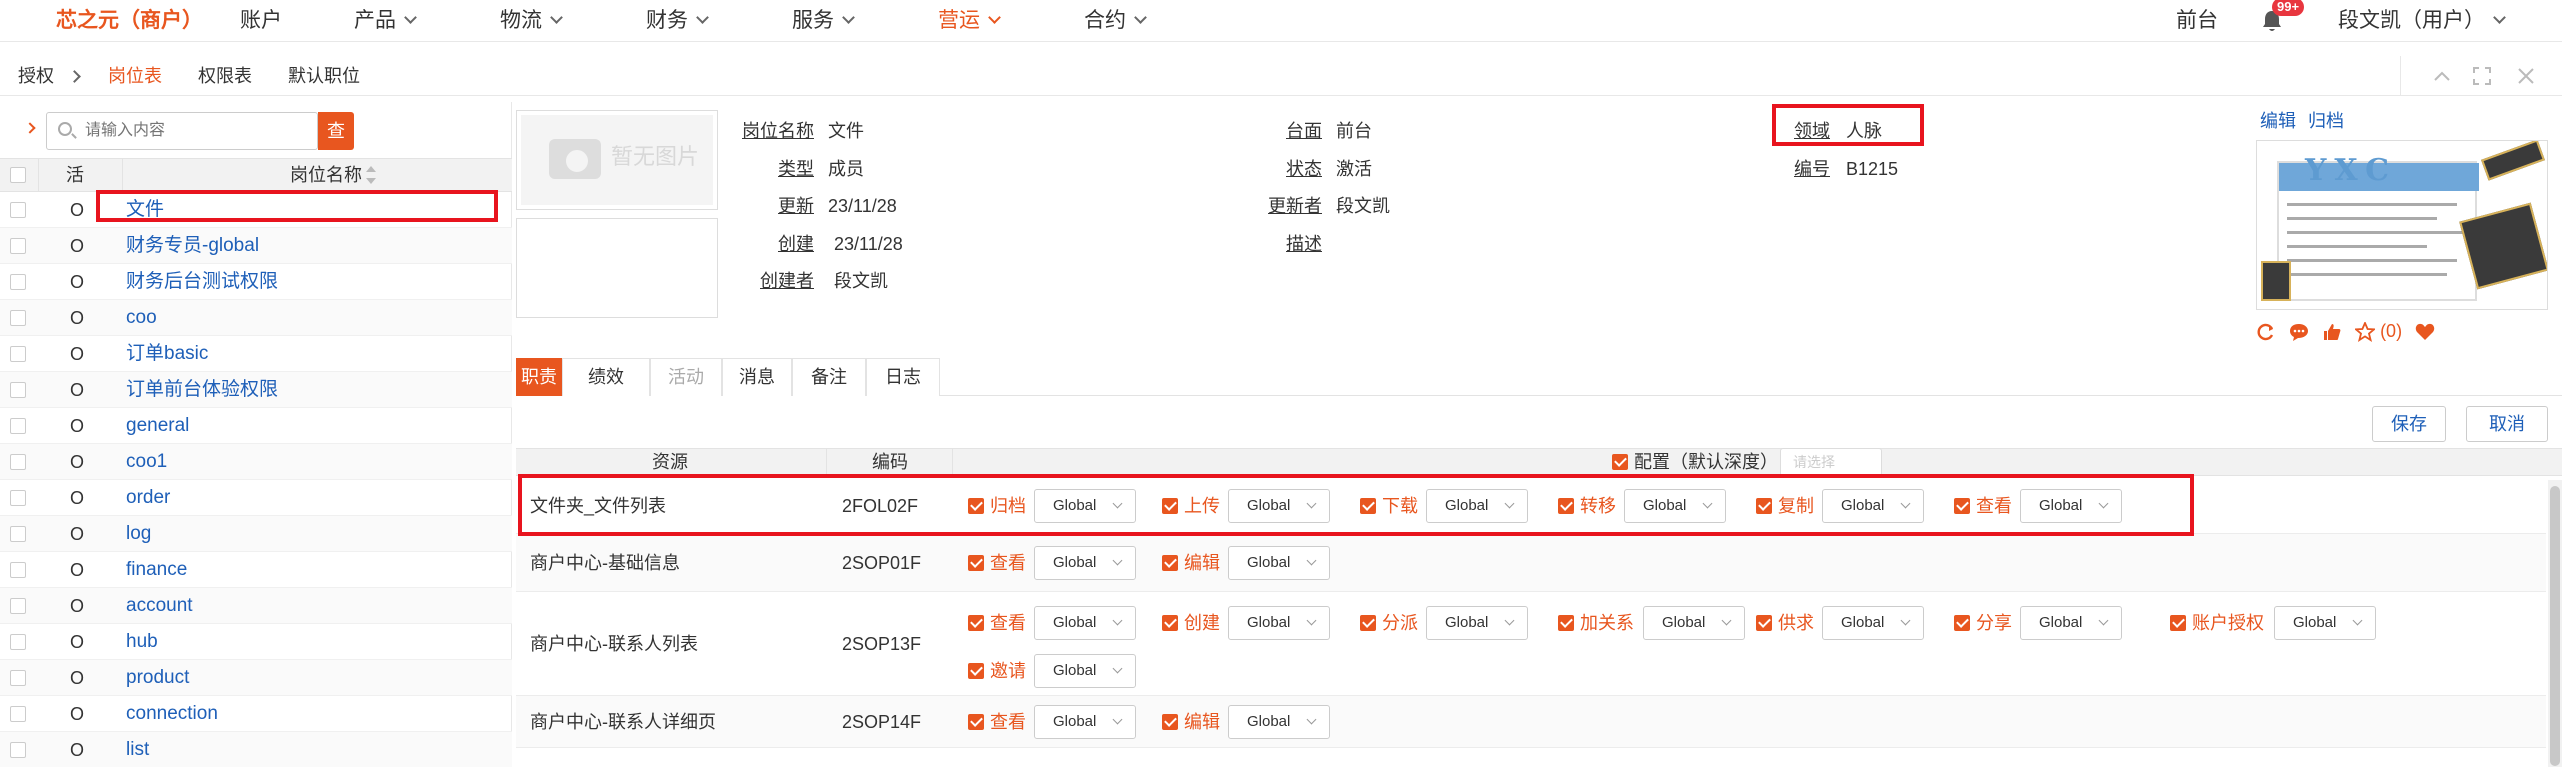  What do you see at coordinates (256, 534) in the screenshot?
I see `list-item: Olog` at bounding box center [256, 534].